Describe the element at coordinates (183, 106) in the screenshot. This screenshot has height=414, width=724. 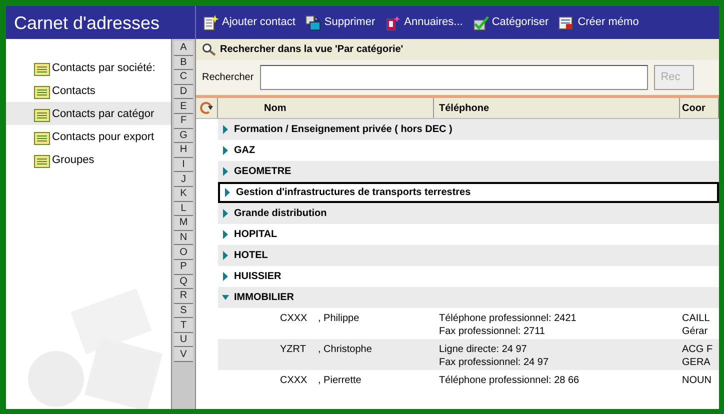
I see `letter-tab: E` at that location.